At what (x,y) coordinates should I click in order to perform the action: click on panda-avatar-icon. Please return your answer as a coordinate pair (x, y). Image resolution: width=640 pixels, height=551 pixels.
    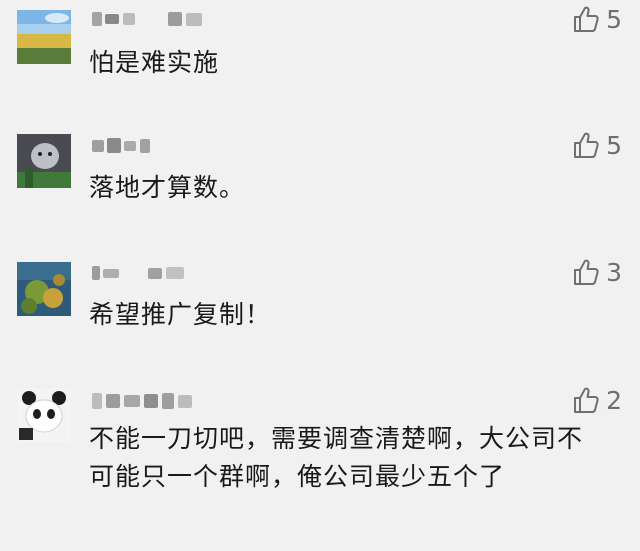
    Looking at the image, I should click on (44, 415).